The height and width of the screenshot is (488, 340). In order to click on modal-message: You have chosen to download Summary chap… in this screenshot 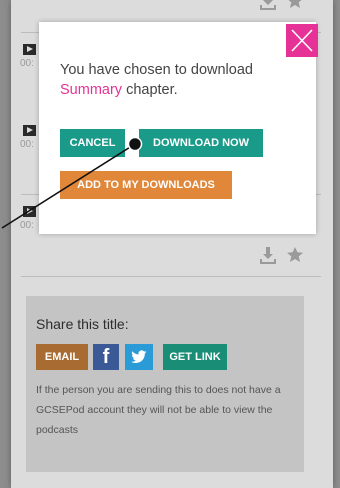, I will do `click(180, 80)`.